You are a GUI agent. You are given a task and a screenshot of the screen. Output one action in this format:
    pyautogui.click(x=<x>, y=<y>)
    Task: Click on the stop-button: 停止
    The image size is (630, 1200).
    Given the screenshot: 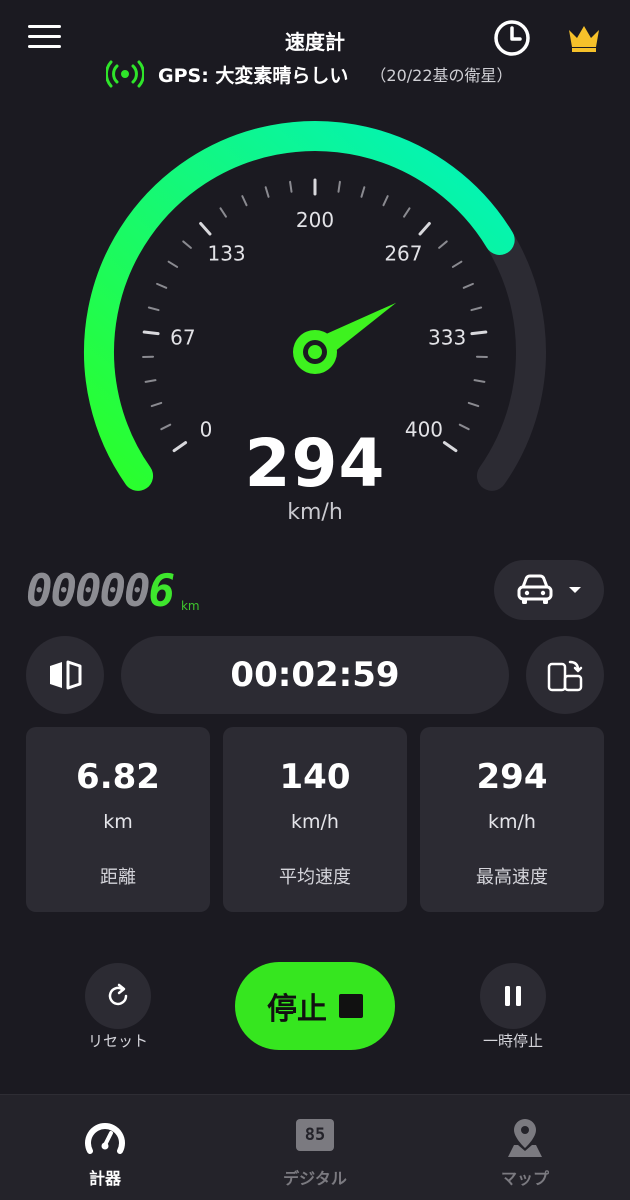 What is the action you would take?
    pyautogui.click(x=315, y=1006)
    